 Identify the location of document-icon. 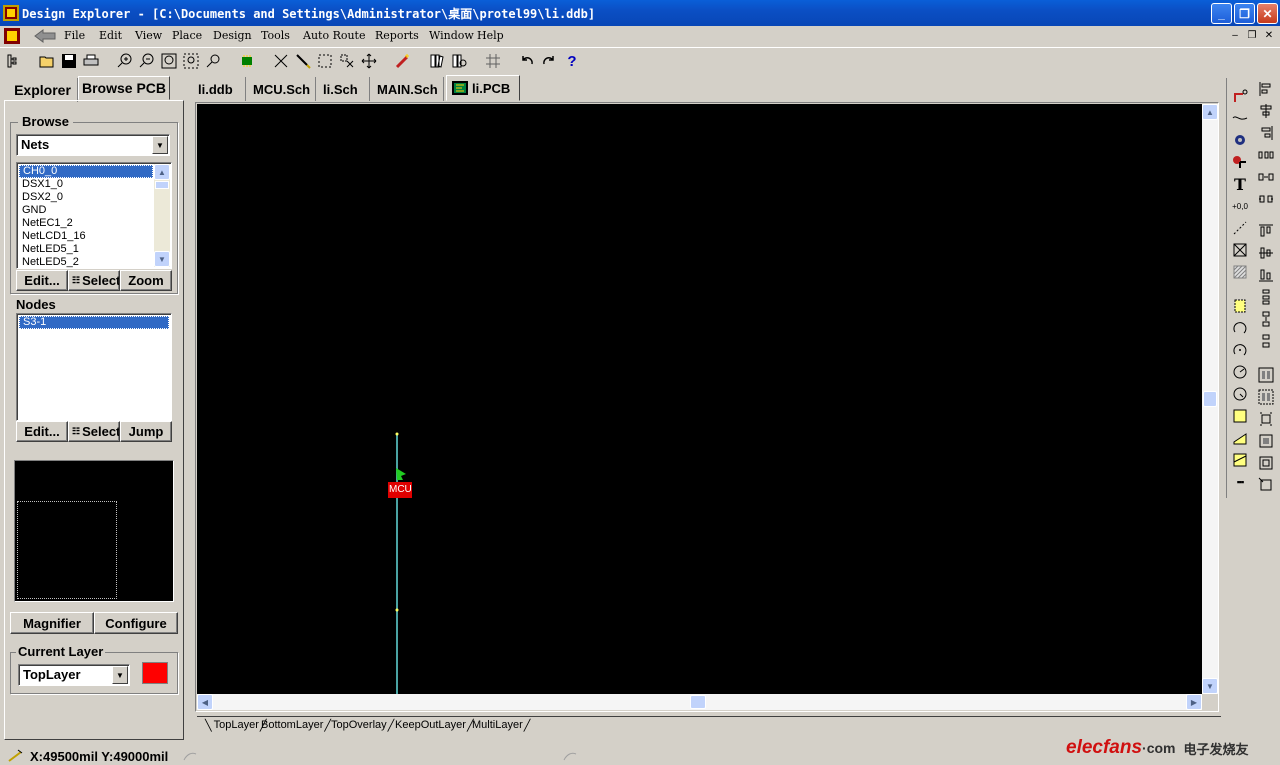
(12, 36).